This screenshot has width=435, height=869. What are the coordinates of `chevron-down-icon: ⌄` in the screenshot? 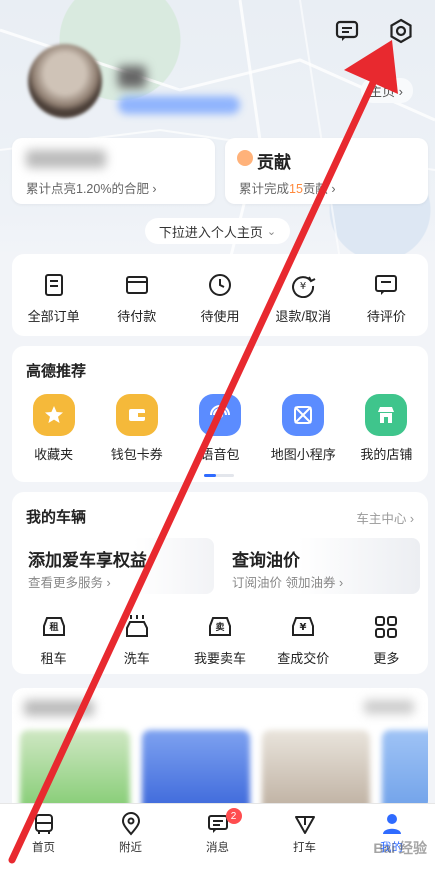 It's located at (271, 231).